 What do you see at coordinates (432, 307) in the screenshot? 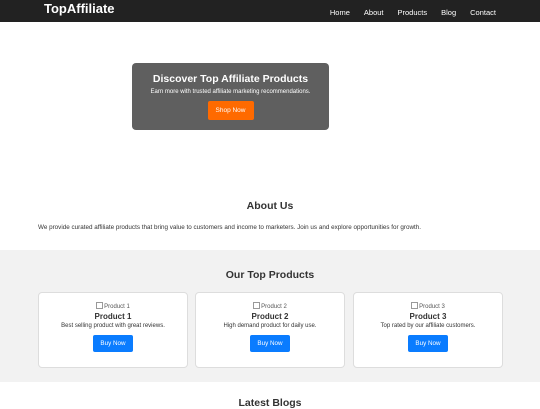
I see `product-image-alt-3: Product 3` at bounding box center [432, 307].